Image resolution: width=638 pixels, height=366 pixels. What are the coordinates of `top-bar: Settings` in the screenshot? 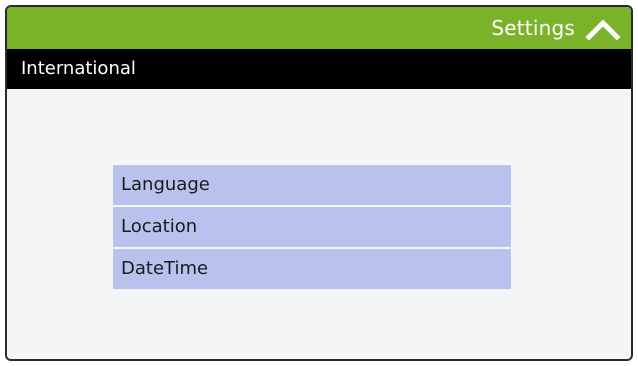 It's located at (319, 28).